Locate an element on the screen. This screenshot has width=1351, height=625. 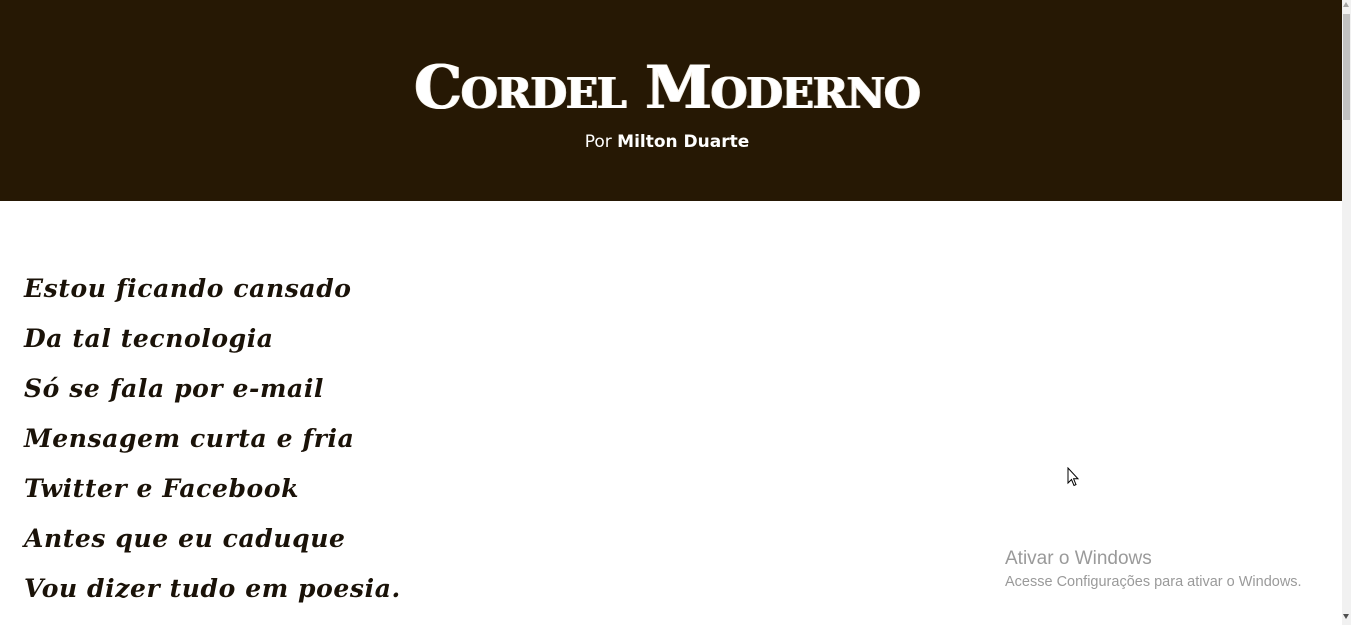
poem-line: Mensagem curta e fria is located at coordinates (189, 438).